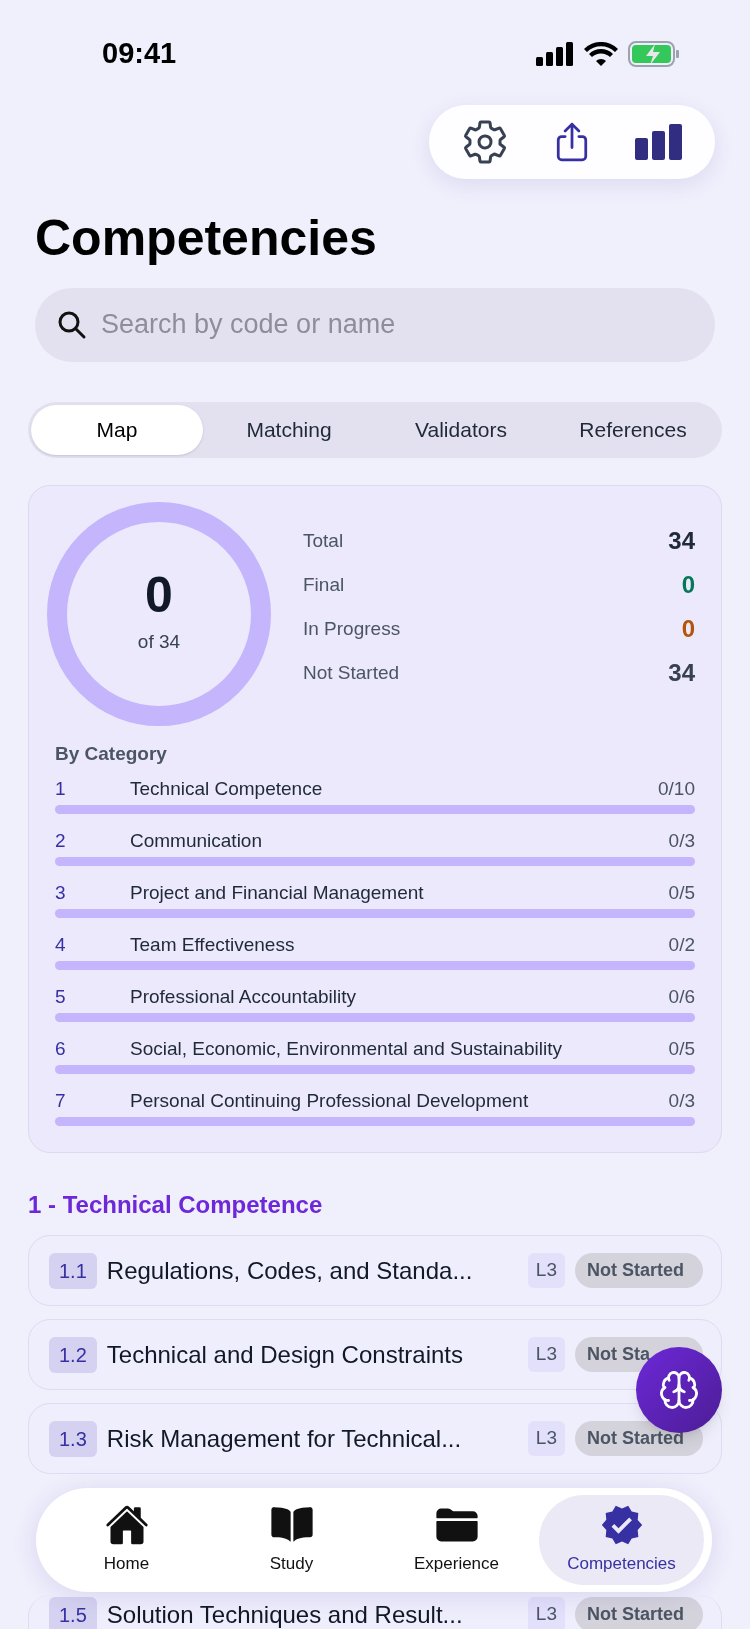 The width and height of the screenshot is (750, 1629). I want to click on completed-count: 0, so click(159, 595).